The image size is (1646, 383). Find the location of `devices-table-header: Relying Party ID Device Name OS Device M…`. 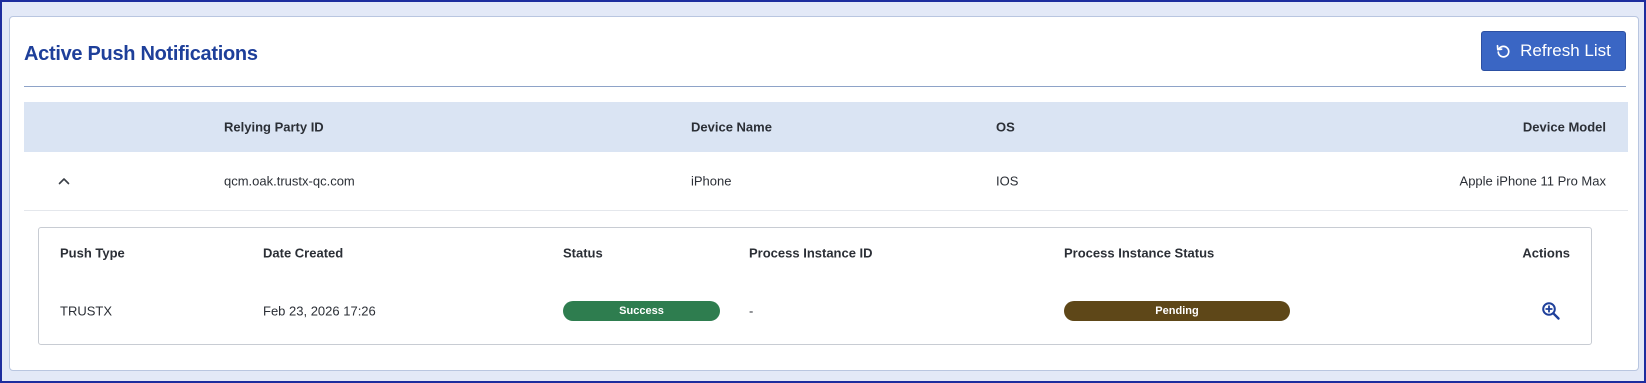

devices-table-header: Relying Party ID Device Name OS Device M… is located at coordinates (826, 127).